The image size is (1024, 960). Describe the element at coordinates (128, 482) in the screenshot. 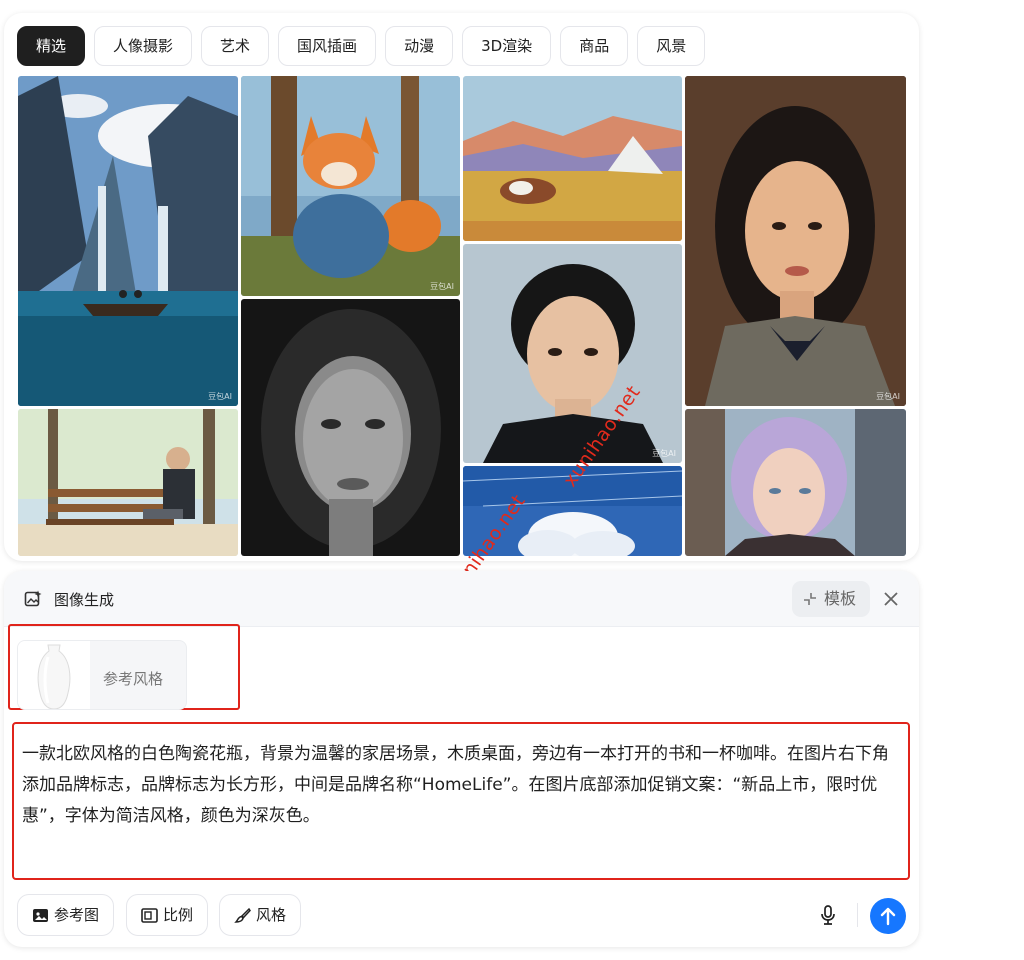

I see `gallery-image-old-man-bench` at that location.